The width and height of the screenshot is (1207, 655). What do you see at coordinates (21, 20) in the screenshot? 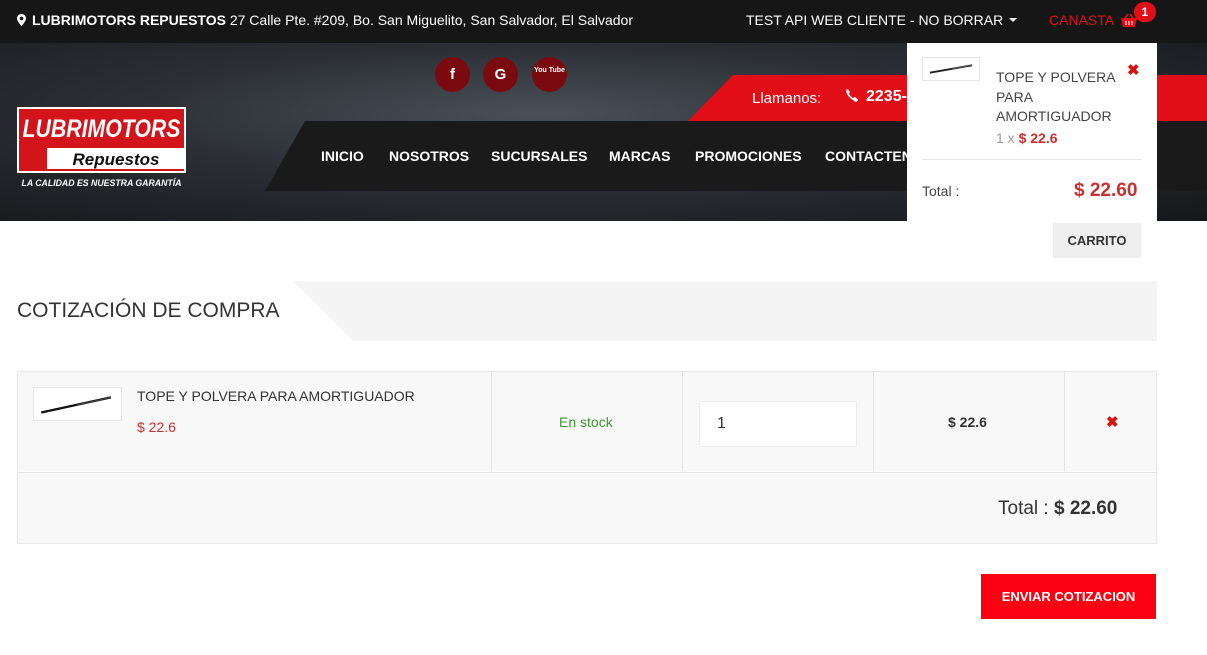
I see `location-pin-icon` at bounding box center [21, 20].